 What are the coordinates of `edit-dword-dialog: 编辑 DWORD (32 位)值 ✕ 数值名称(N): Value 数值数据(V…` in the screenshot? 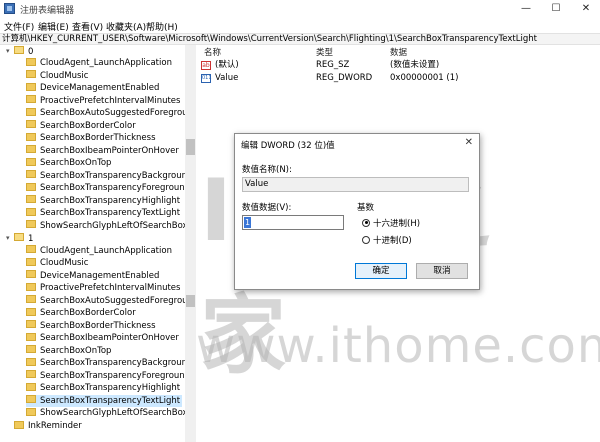 It's located at (357, 211).